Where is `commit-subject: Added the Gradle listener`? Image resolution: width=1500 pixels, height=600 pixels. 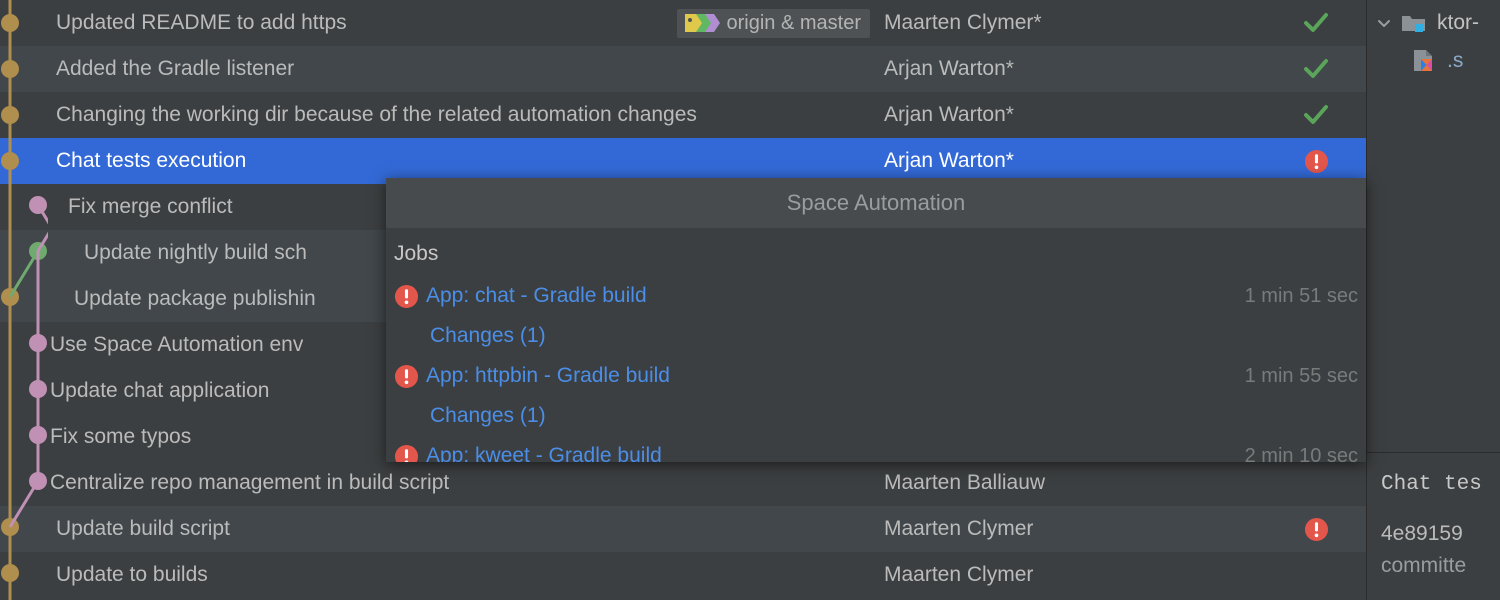 commit-subject: Added the Gradle listener is located at coordinates (175, 68).